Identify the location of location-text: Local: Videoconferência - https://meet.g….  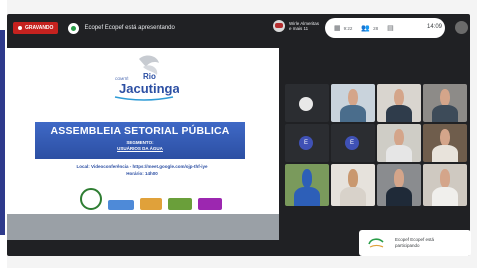
(142, 166).